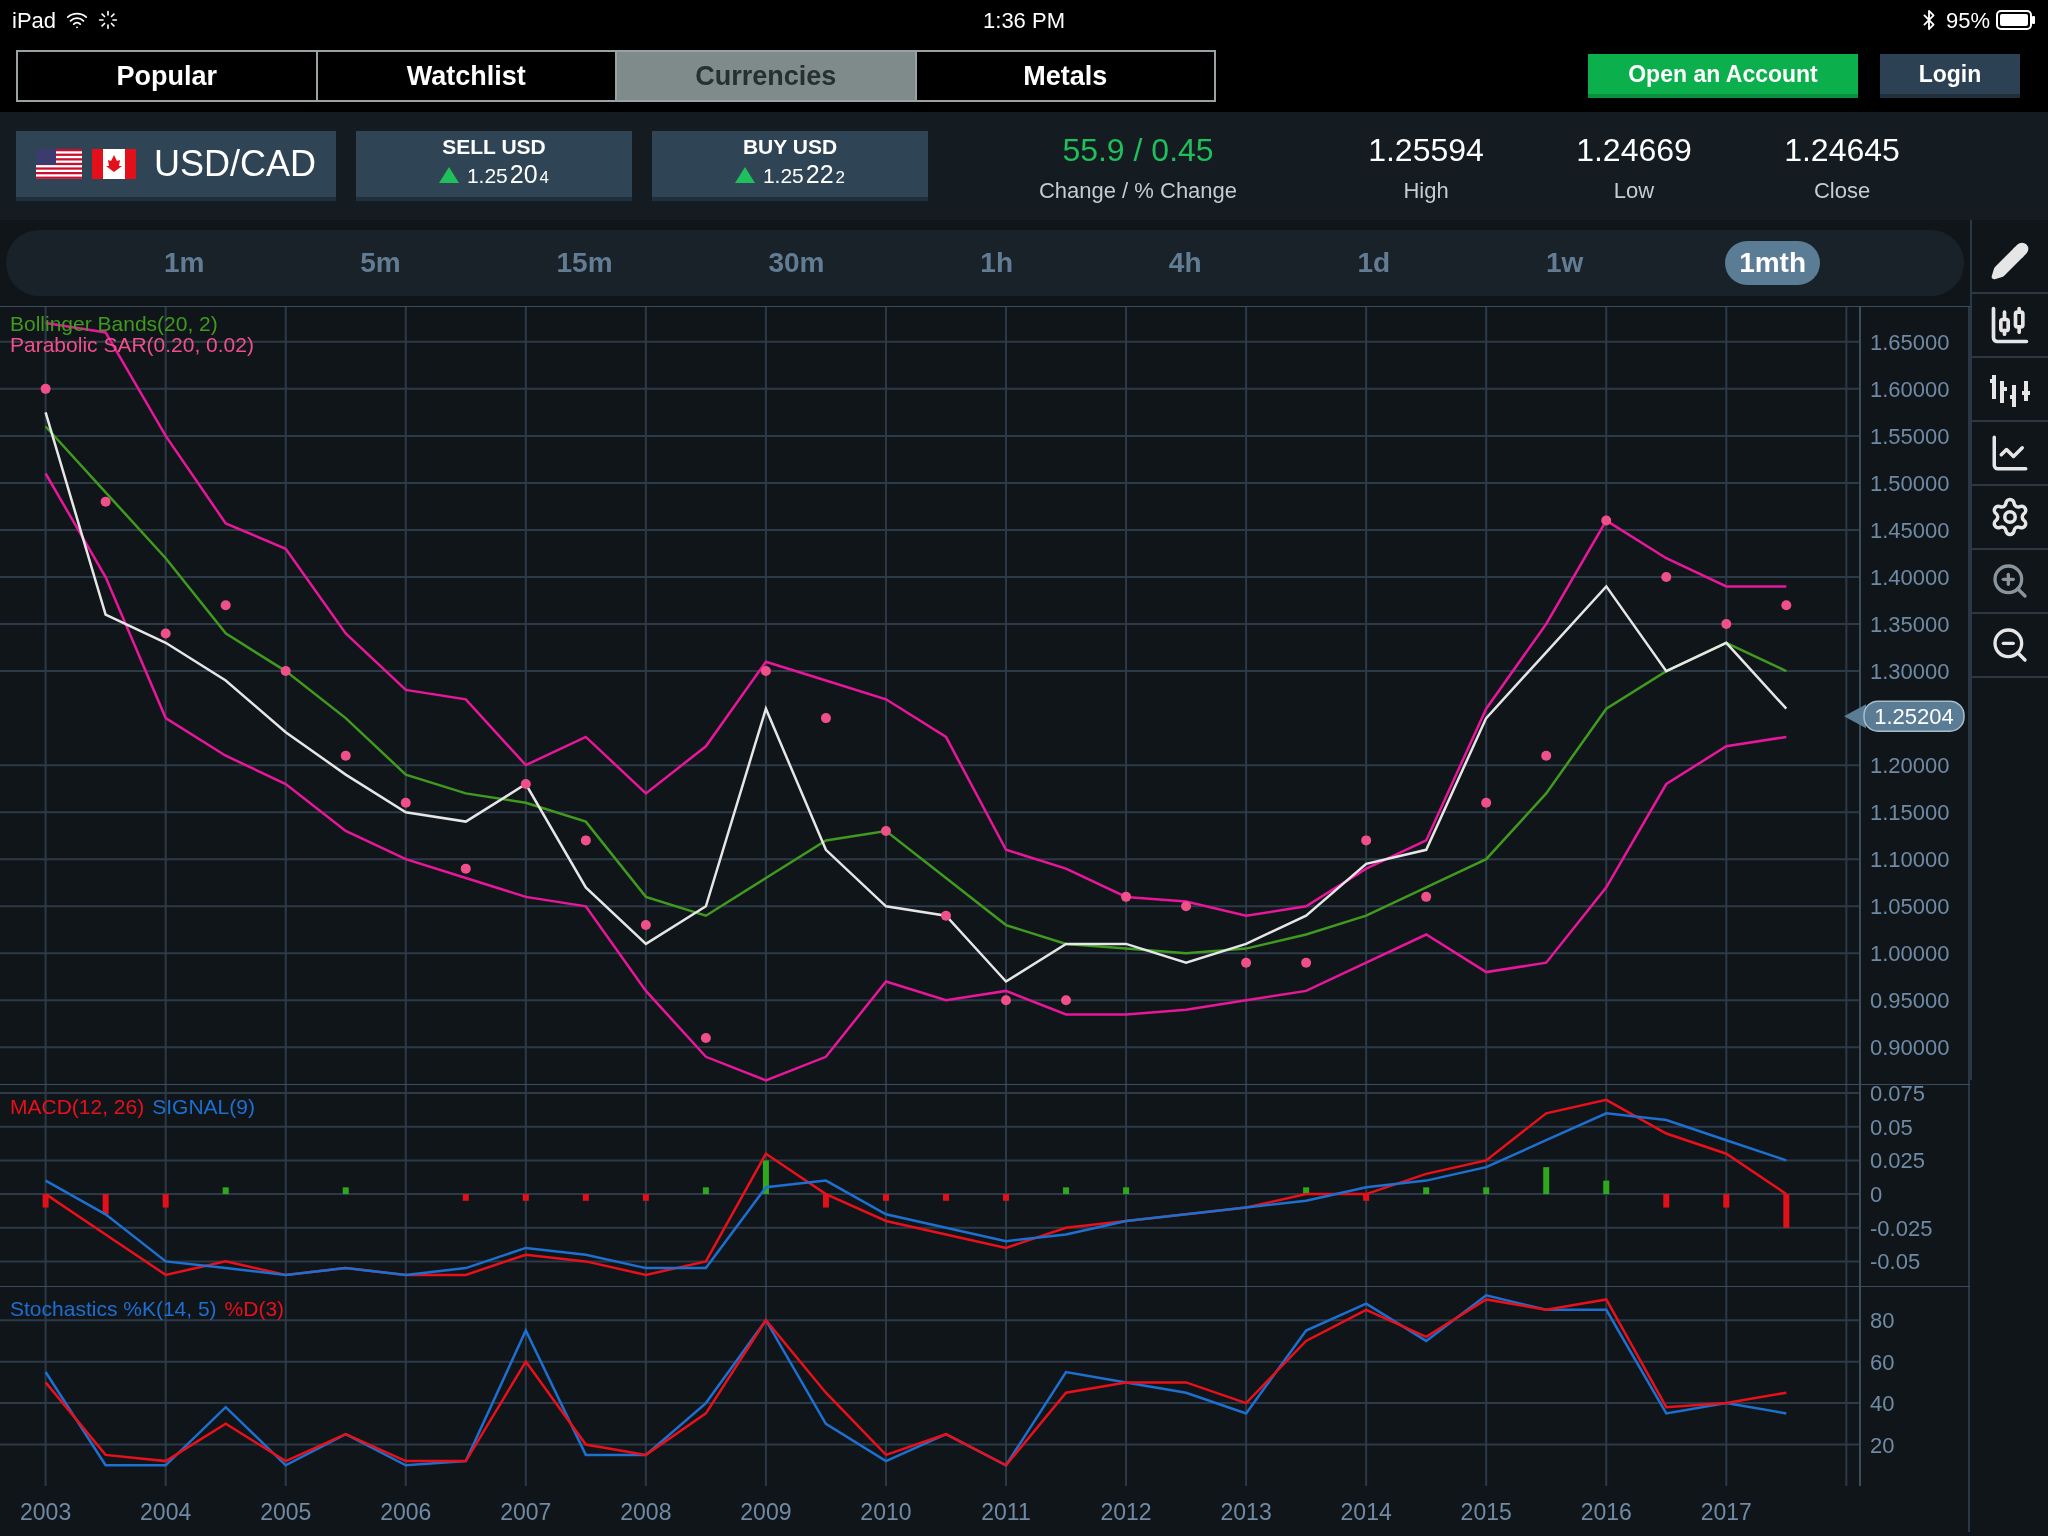 The width and height of the screenshot is (2048, 1536). Describe the element at coordinates (1910, 766) in the screenshot. I see `axis-label: 1.20000` at that location.